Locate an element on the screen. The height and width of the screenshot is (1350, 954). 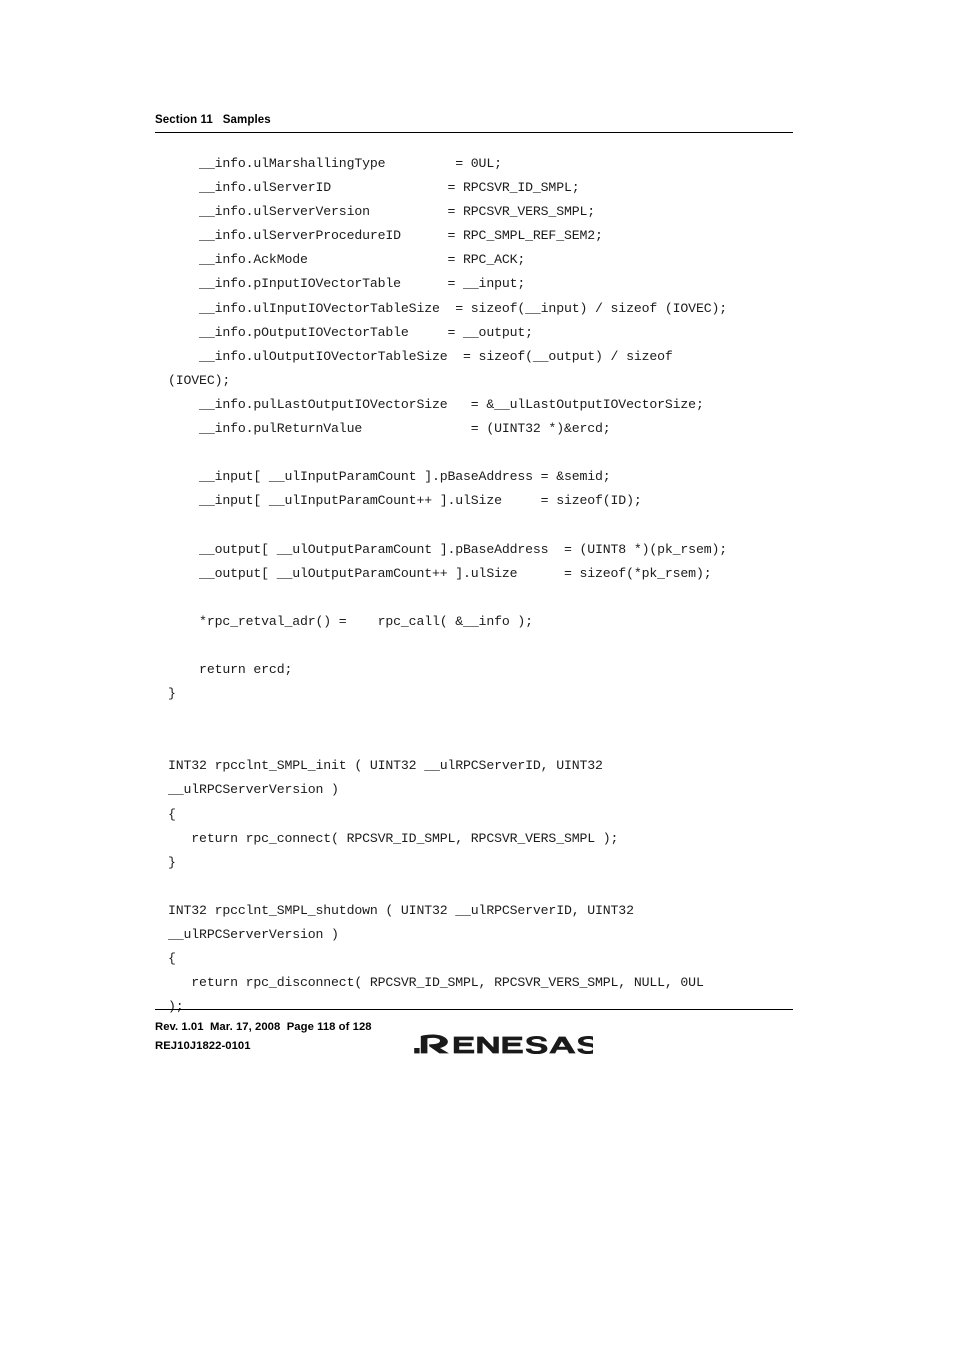
code-line: __info.ulMarshallingType = 0UL; is located at coordinates (335, 163).